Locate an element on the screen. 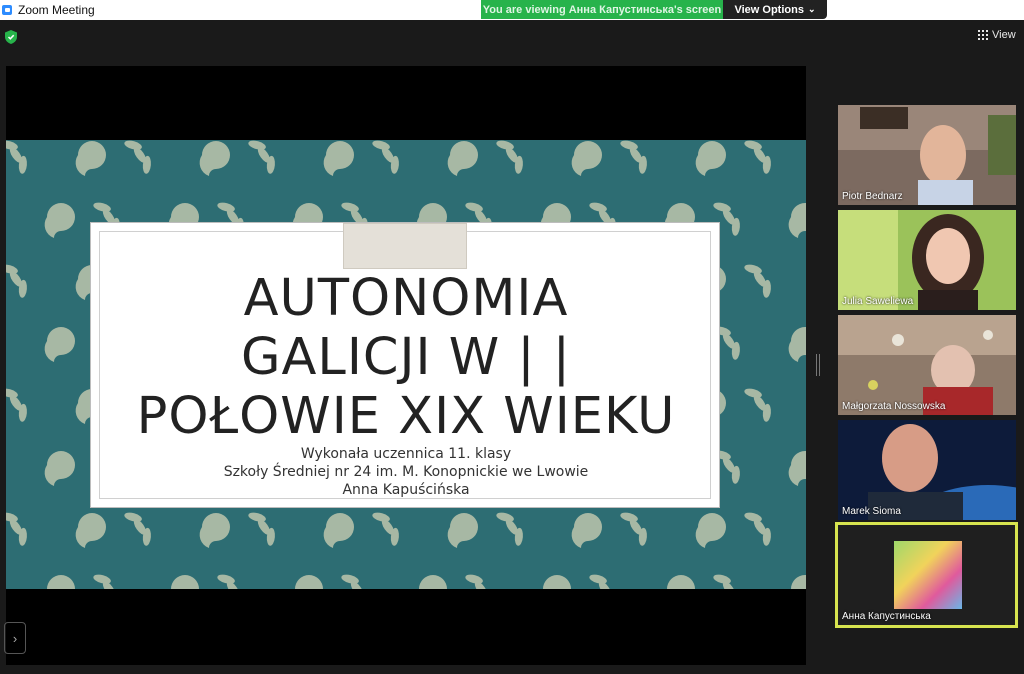 This screenshot has height=674, width=1024. slide-subtitle-line: Wykonała uczennica 11. klasy is located at coordinates (406, 454).